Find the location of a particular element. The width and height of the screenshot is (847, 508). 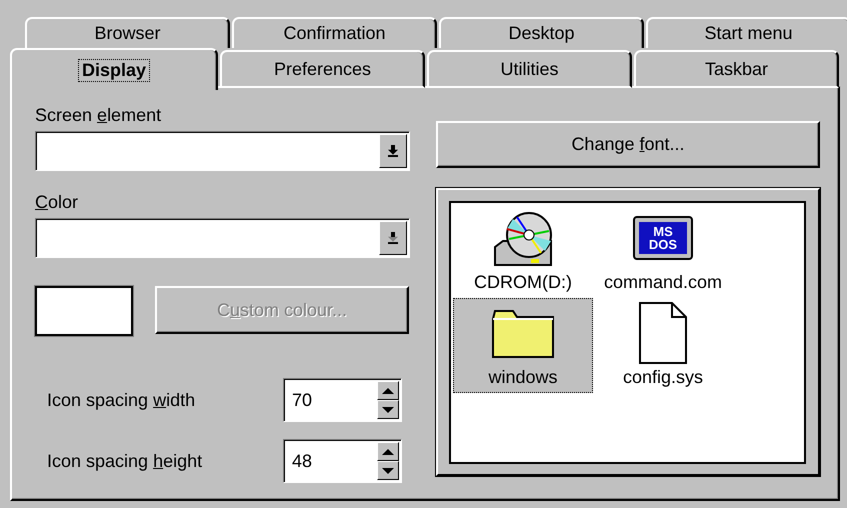

desktop-icon: config.sys is located at coordinates (663, 345).